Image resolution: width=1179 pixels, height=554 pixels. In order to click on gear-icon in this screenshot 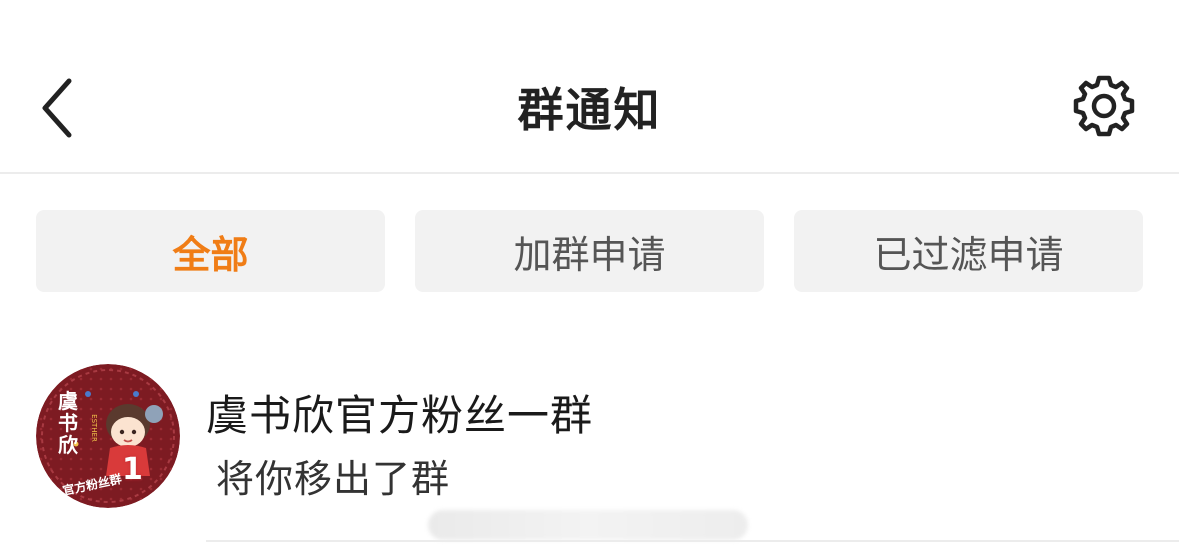, I will do `click(1104, 106)`.